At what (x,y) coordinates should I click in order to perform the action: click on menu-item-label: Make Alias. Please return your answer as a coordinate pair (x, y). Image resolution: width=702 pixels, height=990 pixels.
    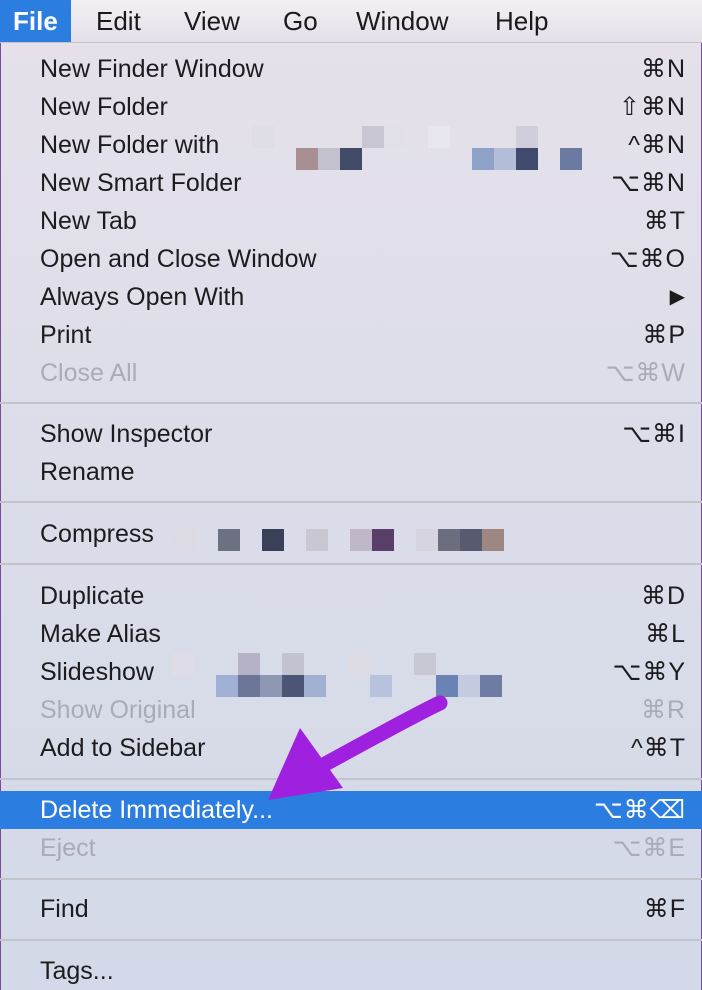
    Looking at the image, I should click on (100, 634).